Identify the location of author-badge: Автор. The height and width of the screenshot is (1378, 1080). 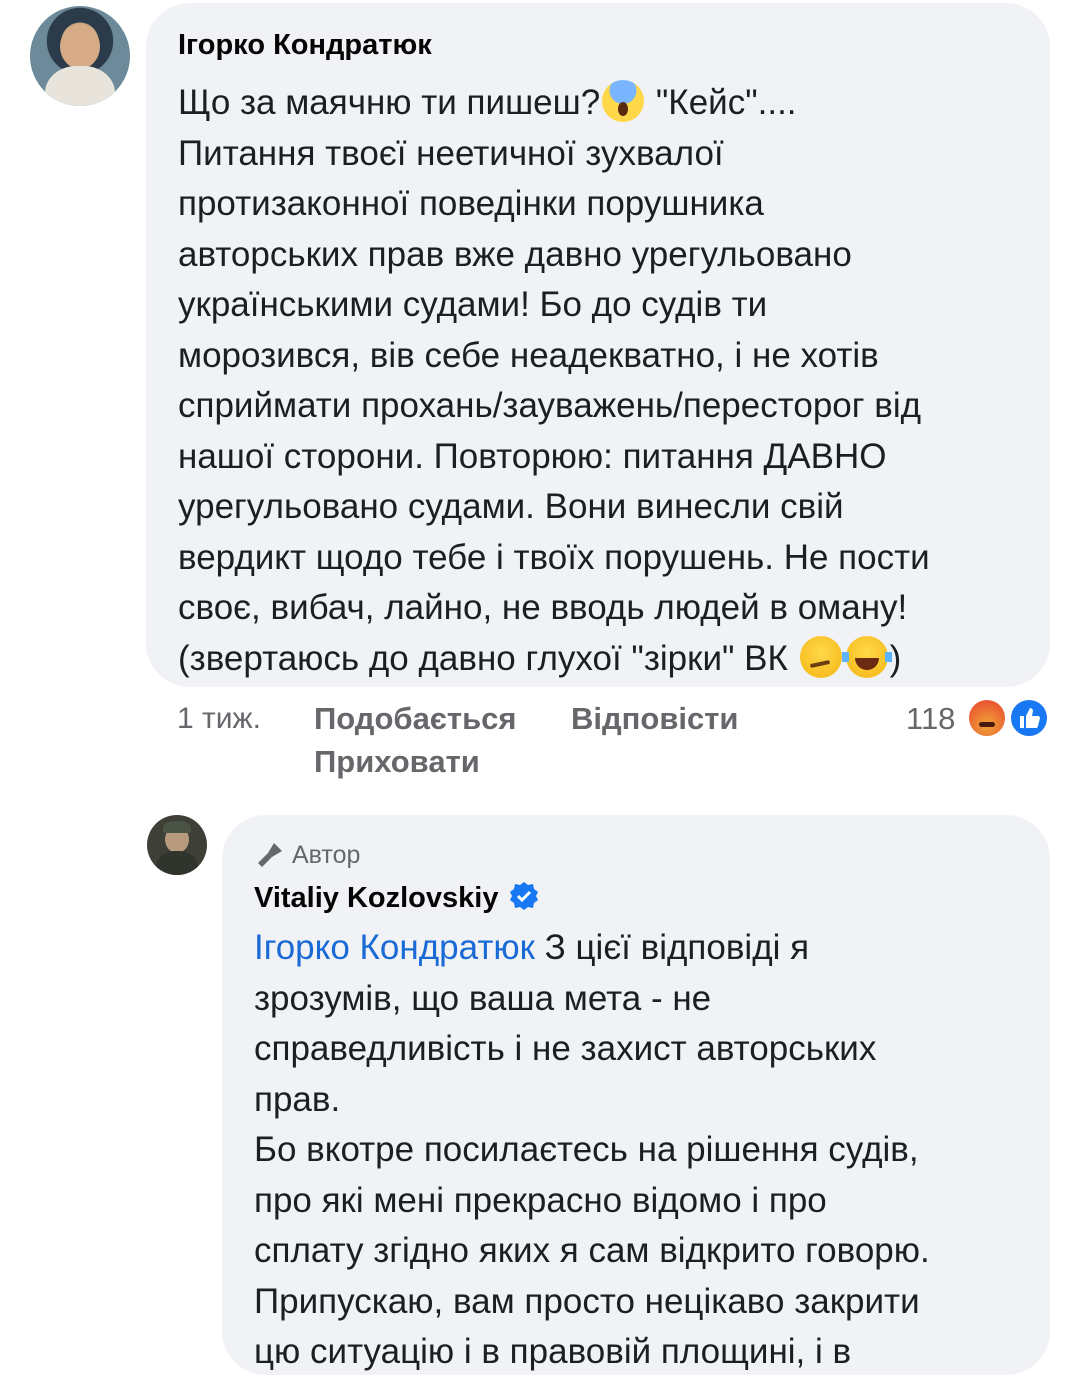
(652, 855).